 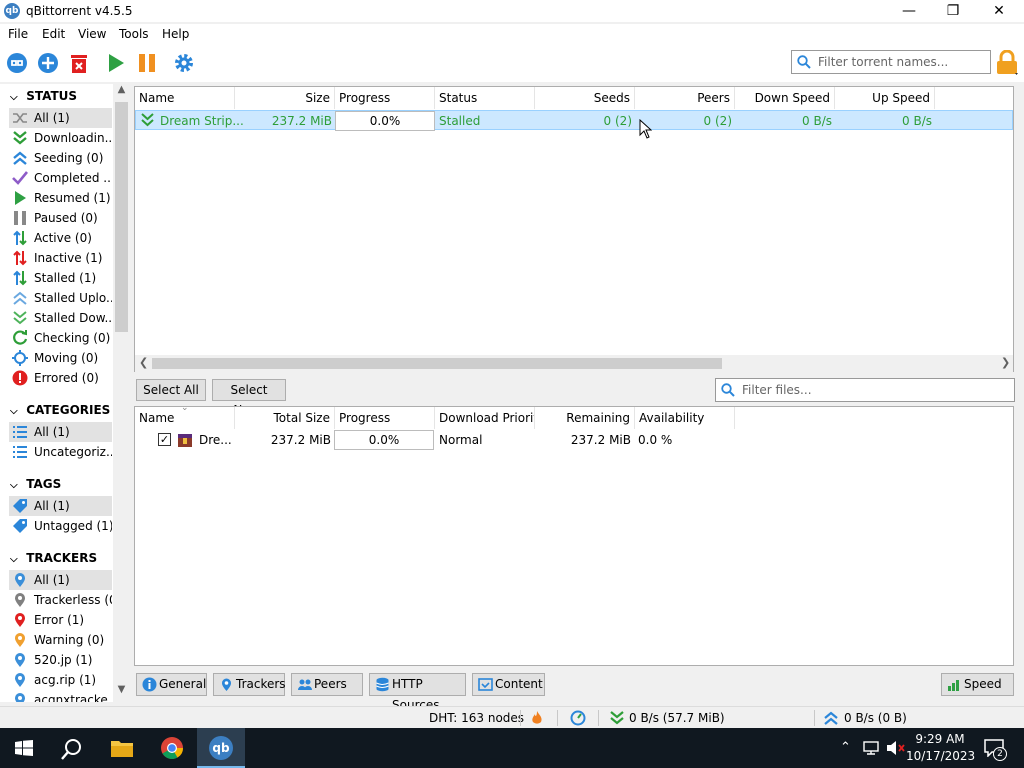 What do you see at coordinates (999, 11) in the screenshot?
I see `close-button: ✕` at bounding box center [999, 11].